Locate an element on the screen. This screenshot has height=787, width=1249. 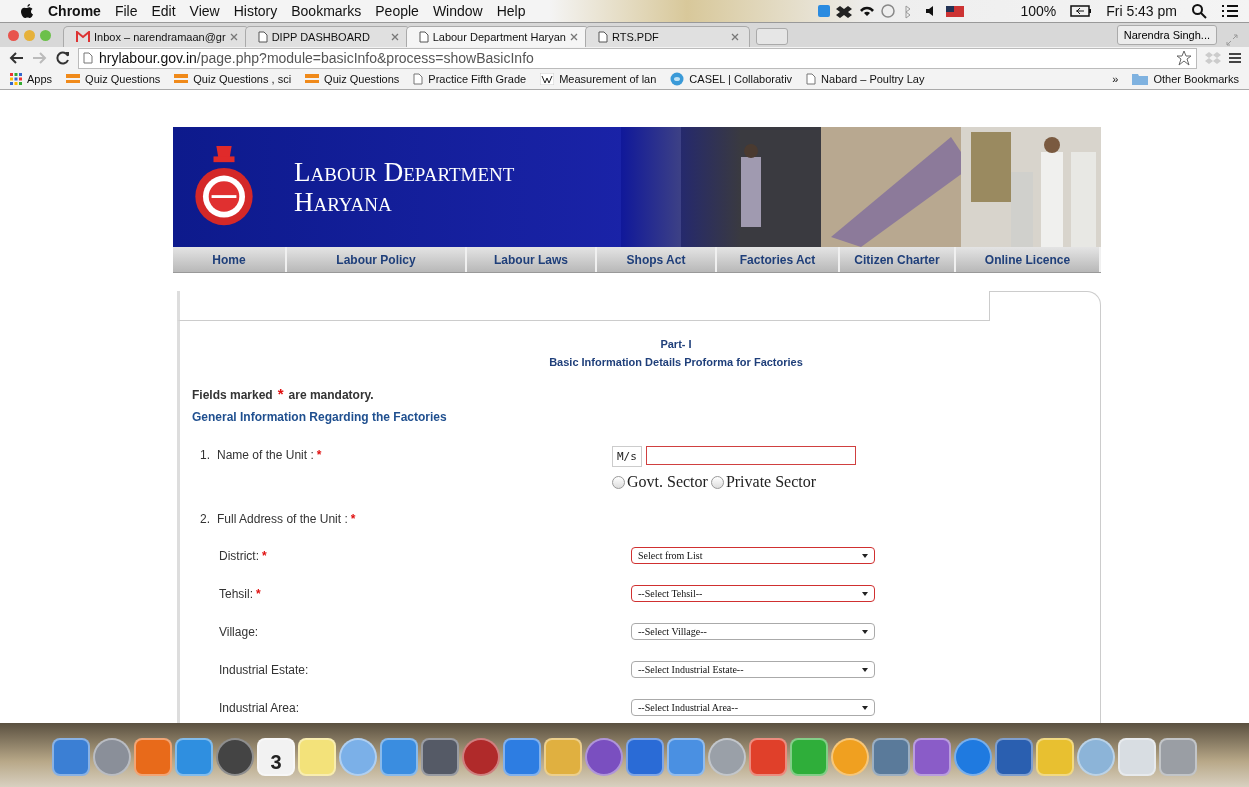
nav-link: Labour Policy is located at coordinates (377, 259).